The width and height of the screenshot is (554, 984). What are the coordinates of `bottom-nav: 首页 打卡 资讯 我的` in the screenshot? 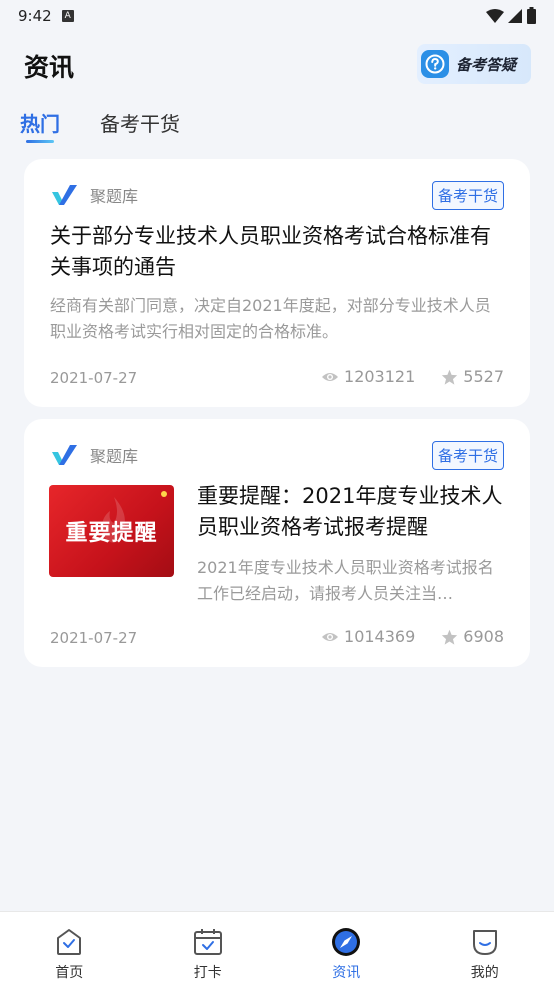 It's located at (277, 947).